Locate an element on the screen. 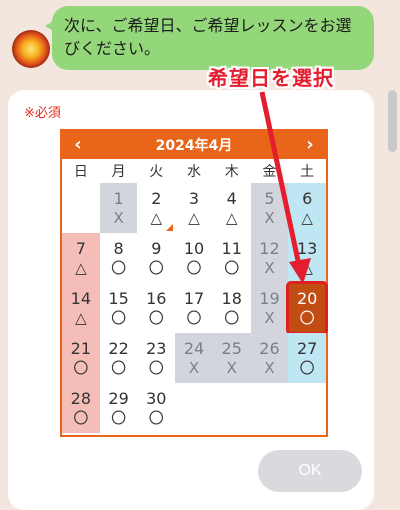  day-number: 29 is located at coordinates (118, 398).